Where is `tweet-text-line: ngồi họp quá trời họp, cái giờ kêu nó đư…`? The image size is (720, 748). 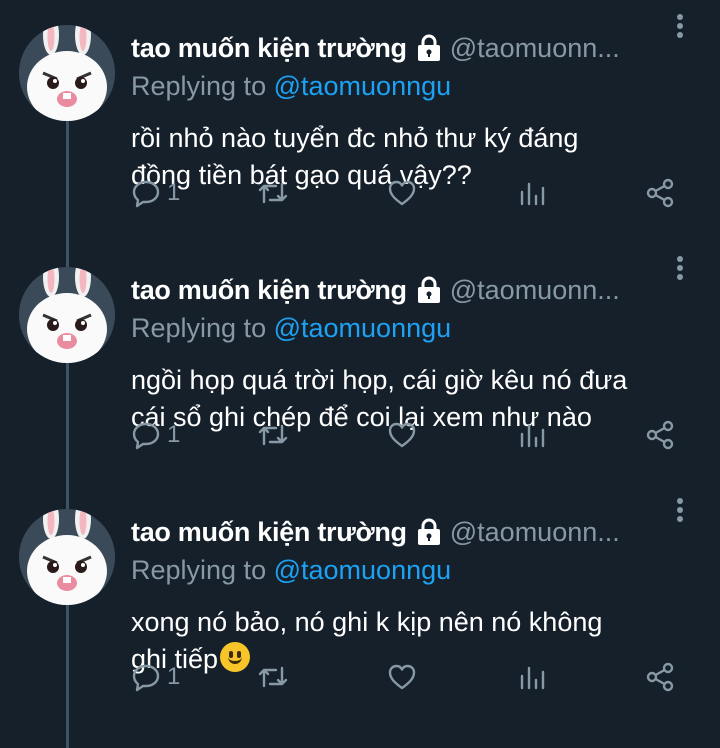 tweet-text-line: ngồi họp quá trời họp, cái giờ kêu nó đư… is located at coordinates (379, 380).